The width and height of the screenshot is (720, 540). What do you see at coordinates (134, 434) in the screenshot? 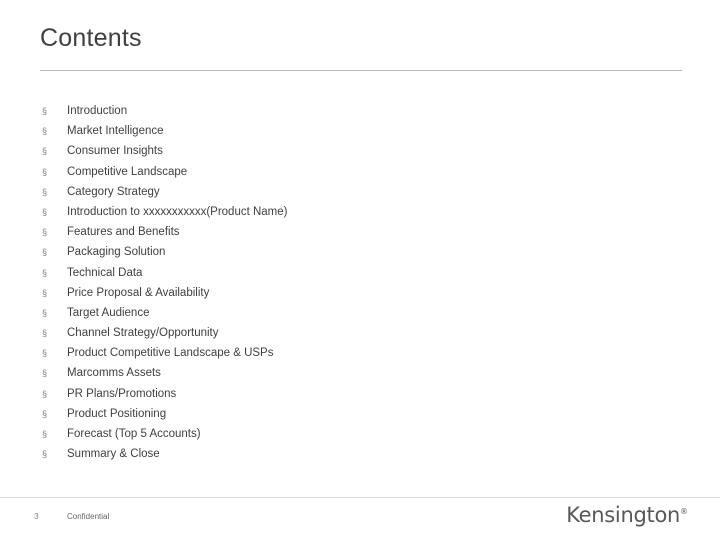
I see `list-item-label: Forecast (Top 5 Accounts)` at bounding box center [134, 434].